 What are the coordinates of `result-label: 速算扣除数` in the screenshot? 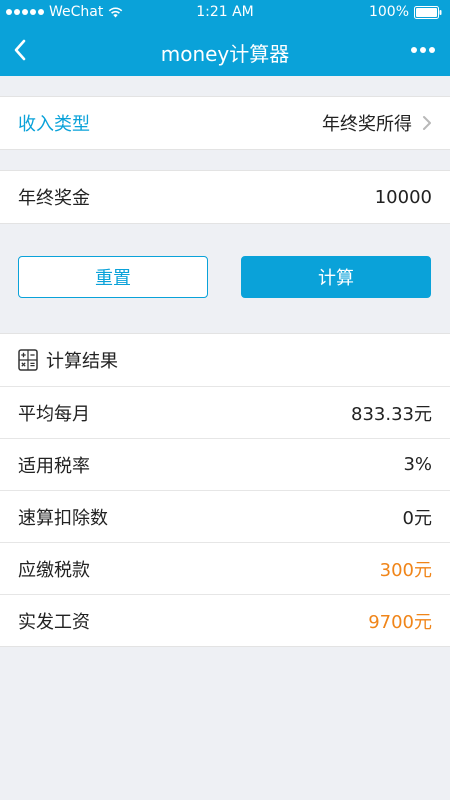 It's located at (63, 518).